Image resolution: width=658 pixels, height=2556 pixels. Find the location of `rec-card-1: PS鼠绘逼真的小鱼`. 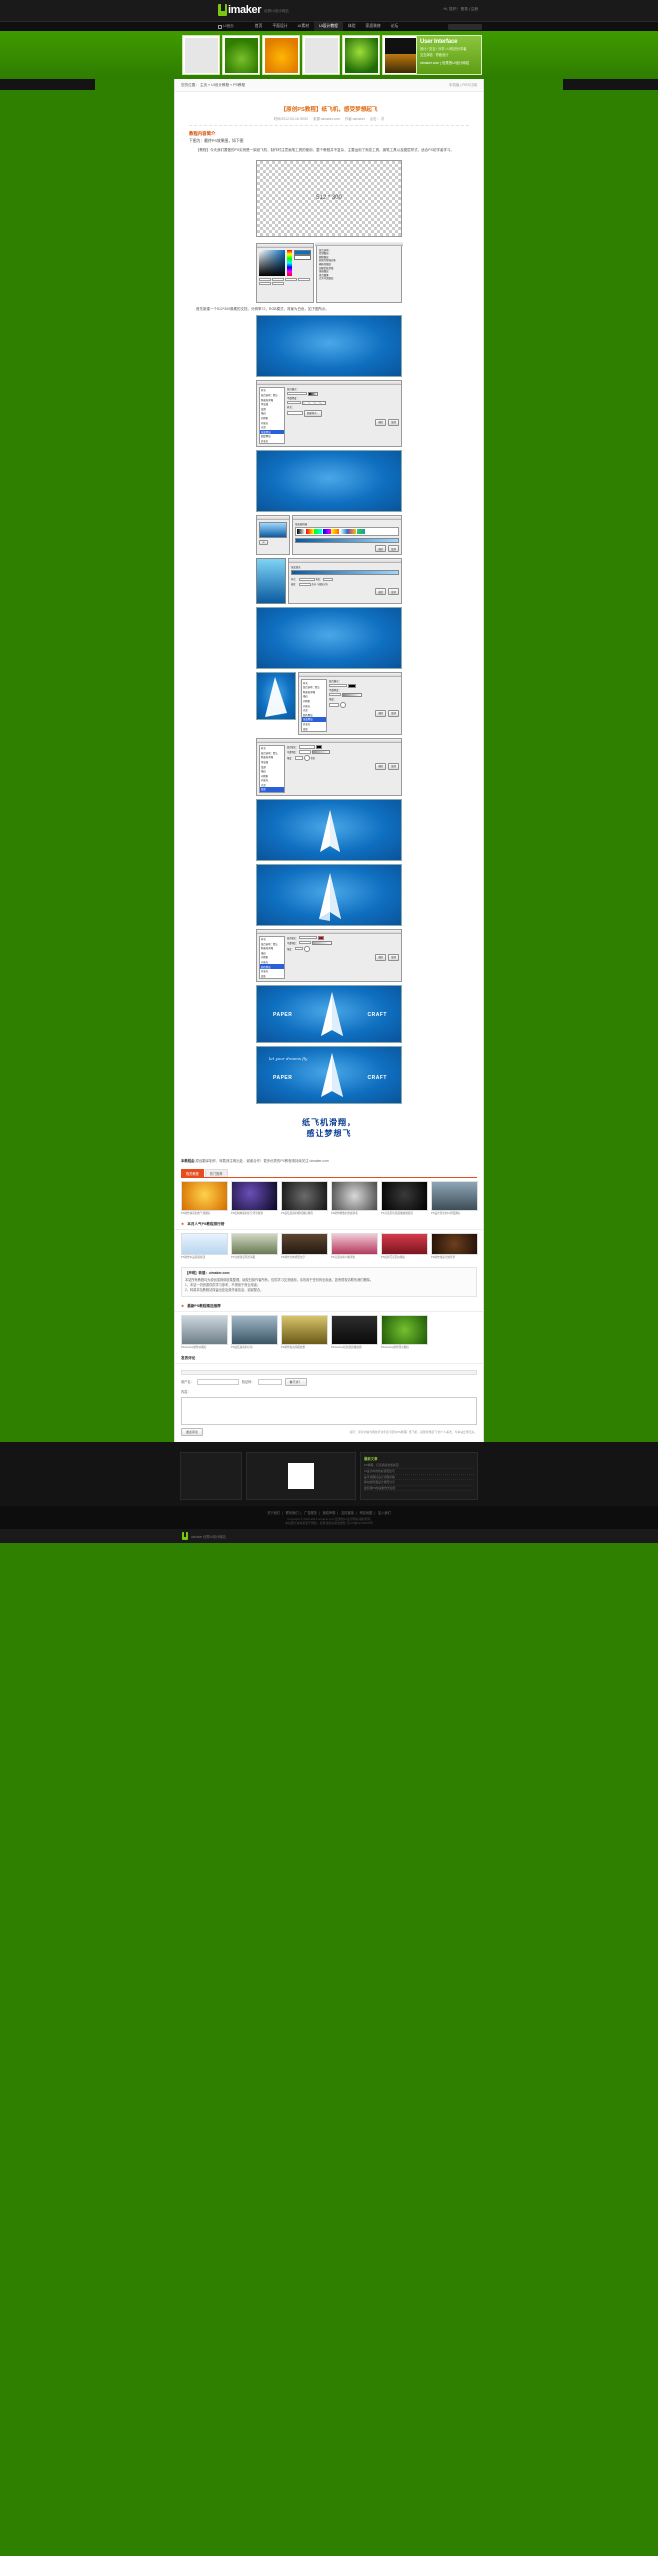

rec-card-1: PS鼠绘逼真的小鱼 is located at coordinates (254, 1331).